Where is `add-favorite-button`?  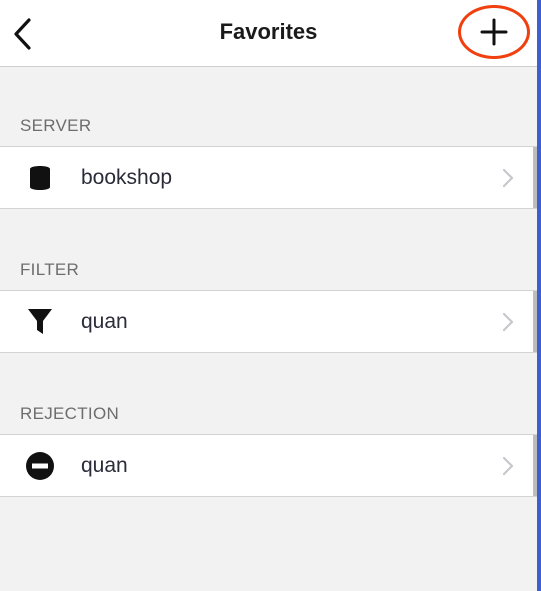
add-favorite-button is located at coordinates (494, 32).